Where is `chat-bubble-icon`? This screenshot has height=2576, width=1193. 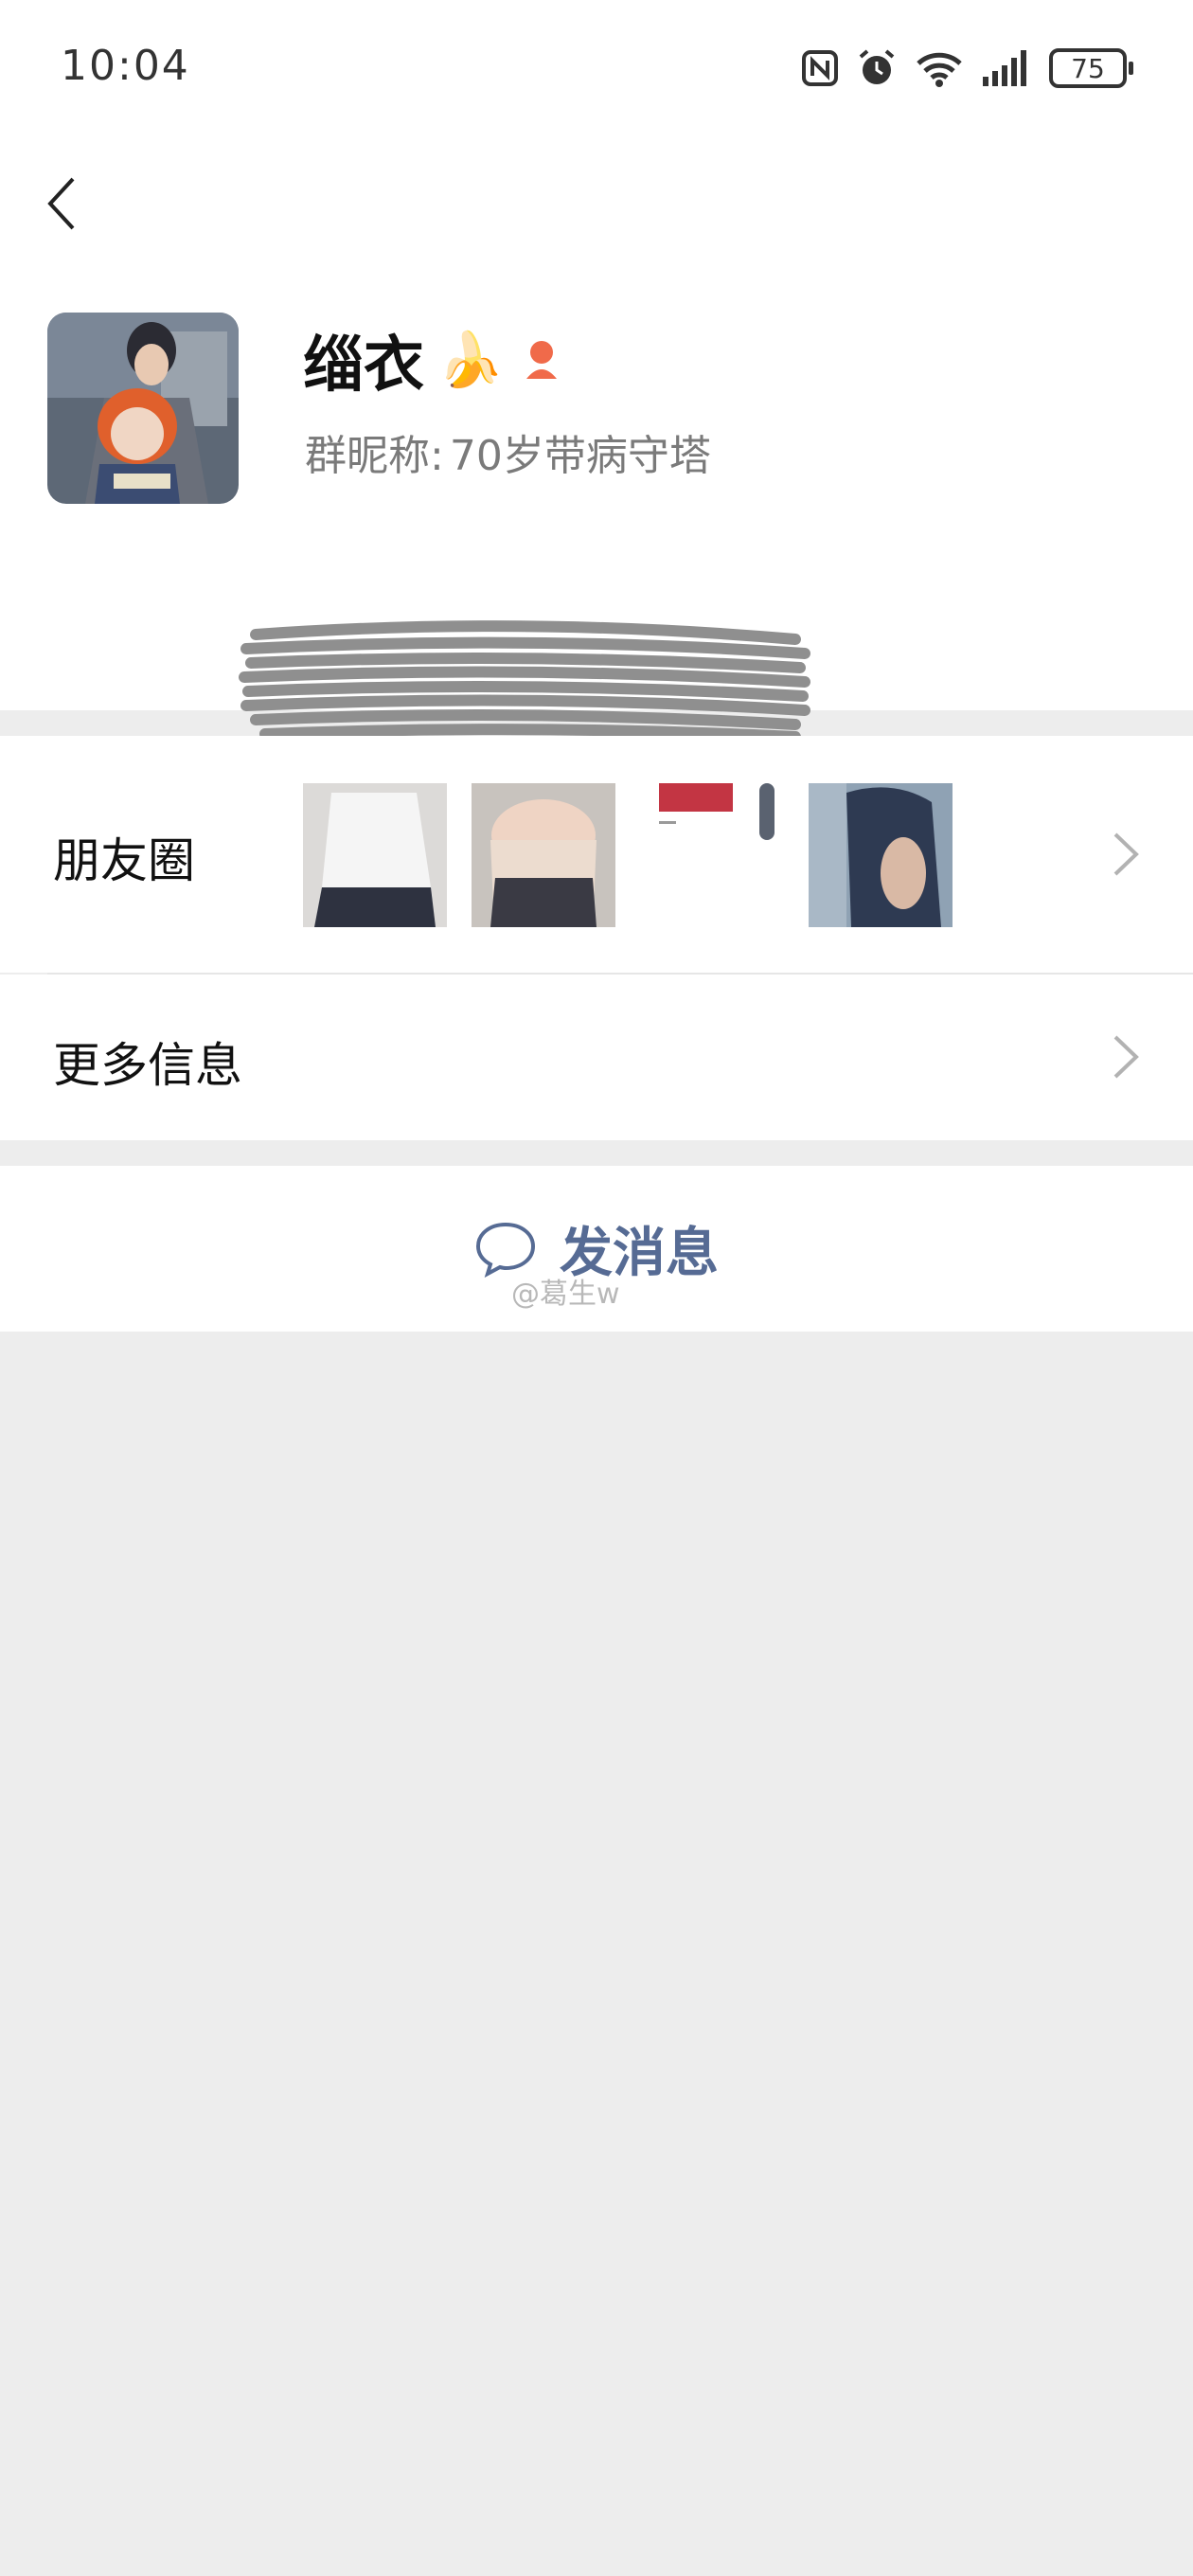
chat-bubble-icon is located at coordinates (505, 1250).